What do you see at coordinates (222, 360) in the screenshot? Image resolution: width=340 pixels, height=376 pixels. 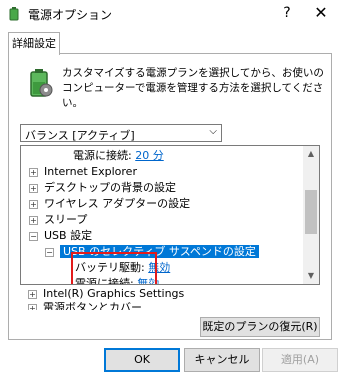 I see `cancel-button: キャンセル` at bounding box center [222, 360].